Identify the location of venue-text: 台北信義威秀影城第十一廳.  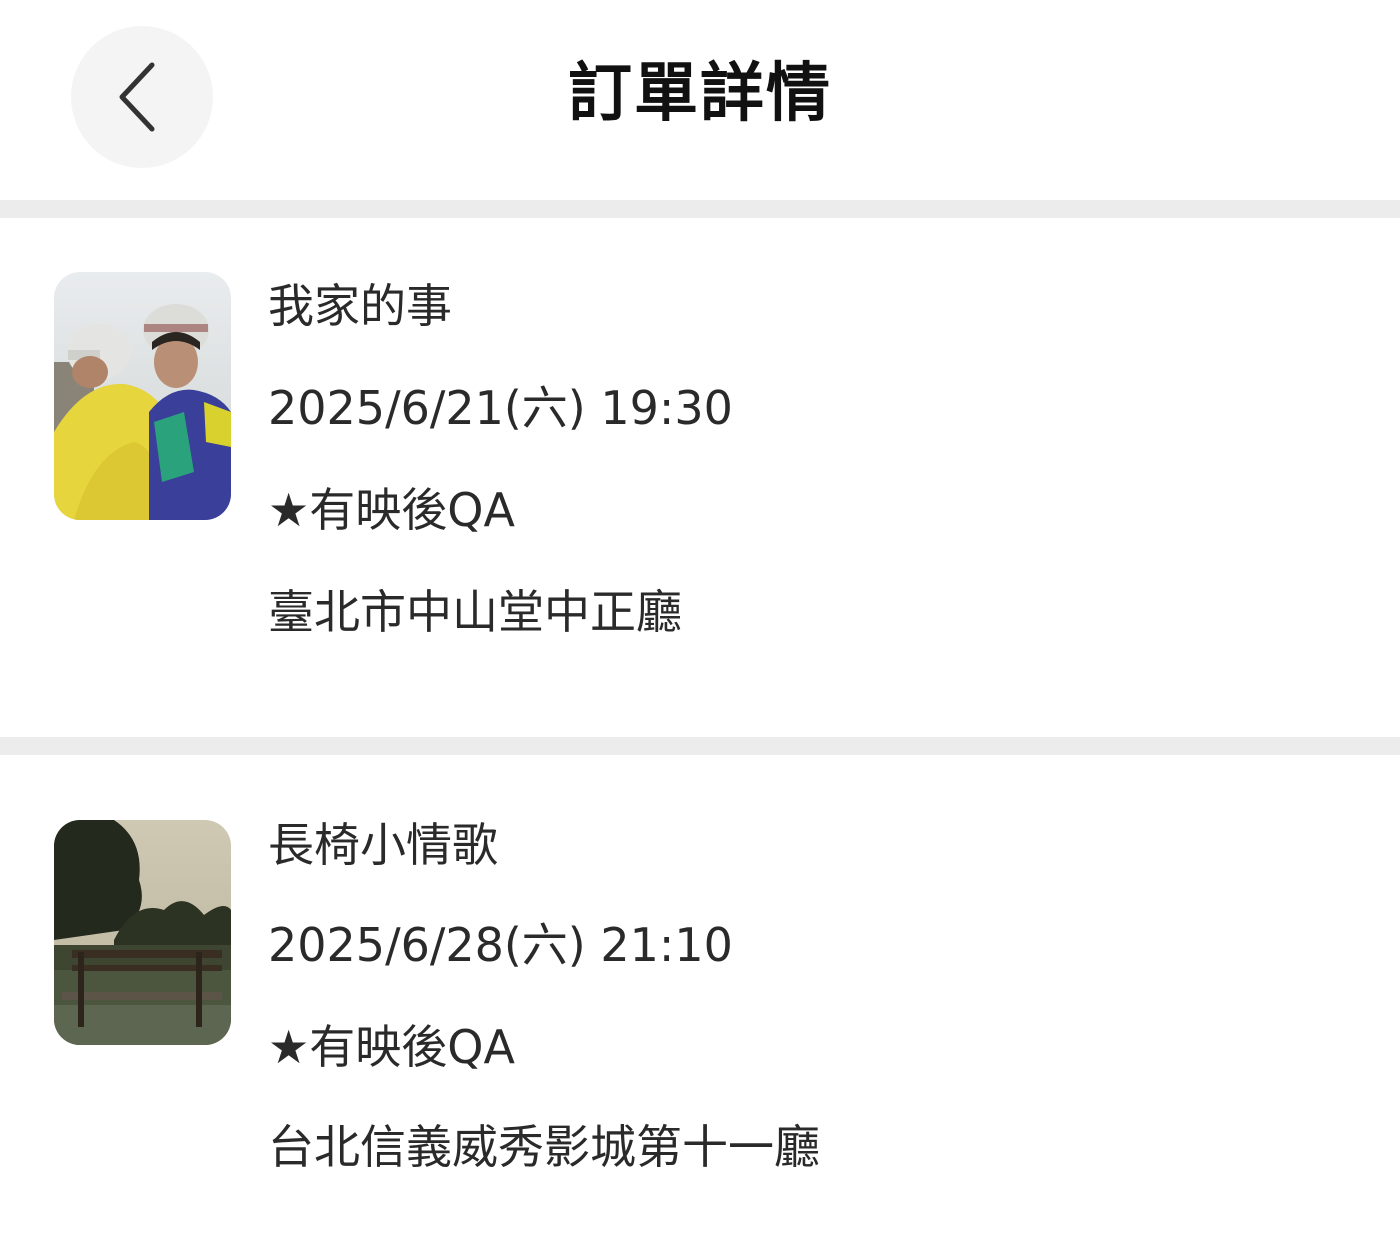
(544, 1147).